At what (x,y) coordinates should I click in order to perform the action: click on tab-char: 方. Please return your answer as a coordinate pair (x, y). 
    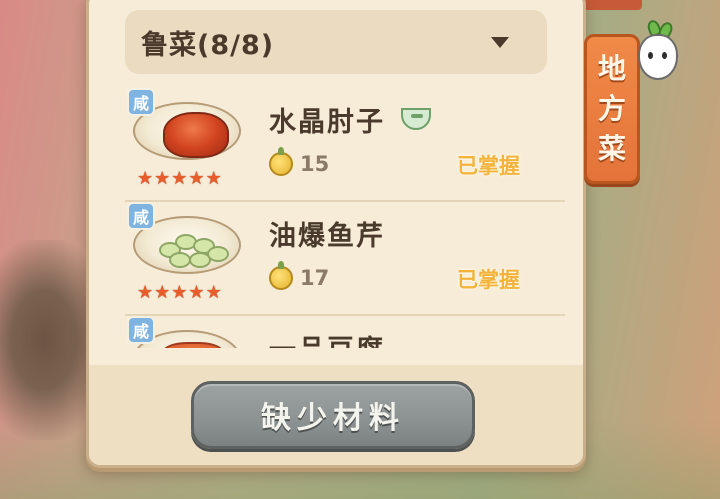
    Looking at the image, I should click on (611, 108).